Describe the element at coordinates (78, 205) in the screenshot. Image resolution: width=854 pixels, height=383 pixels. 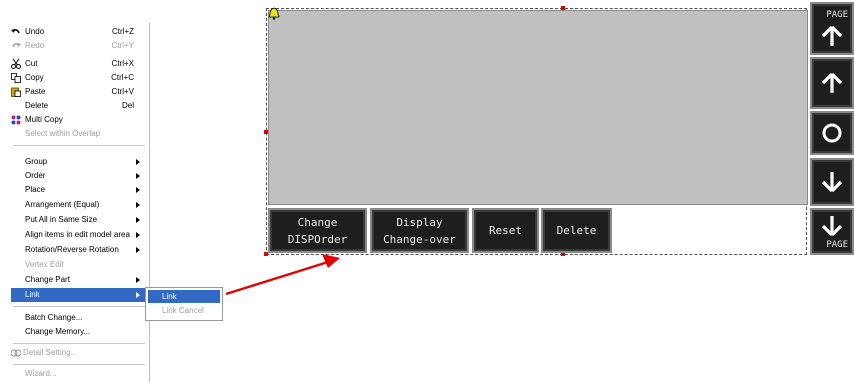
I see `menu-item-arrangement-equal: Arrangement (Equal)` at that location.